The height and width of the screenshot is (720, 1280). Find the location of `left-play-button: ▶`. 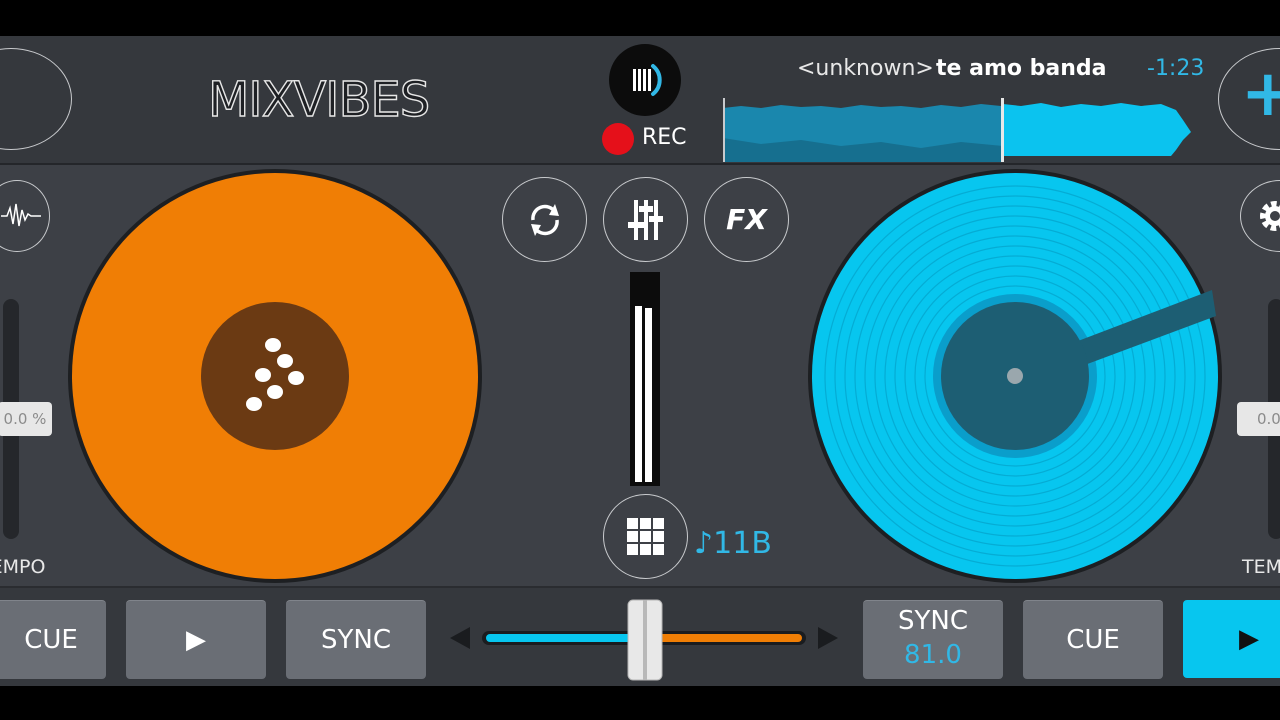

left-play-button: ▶ is located at coordinates (196, 639).